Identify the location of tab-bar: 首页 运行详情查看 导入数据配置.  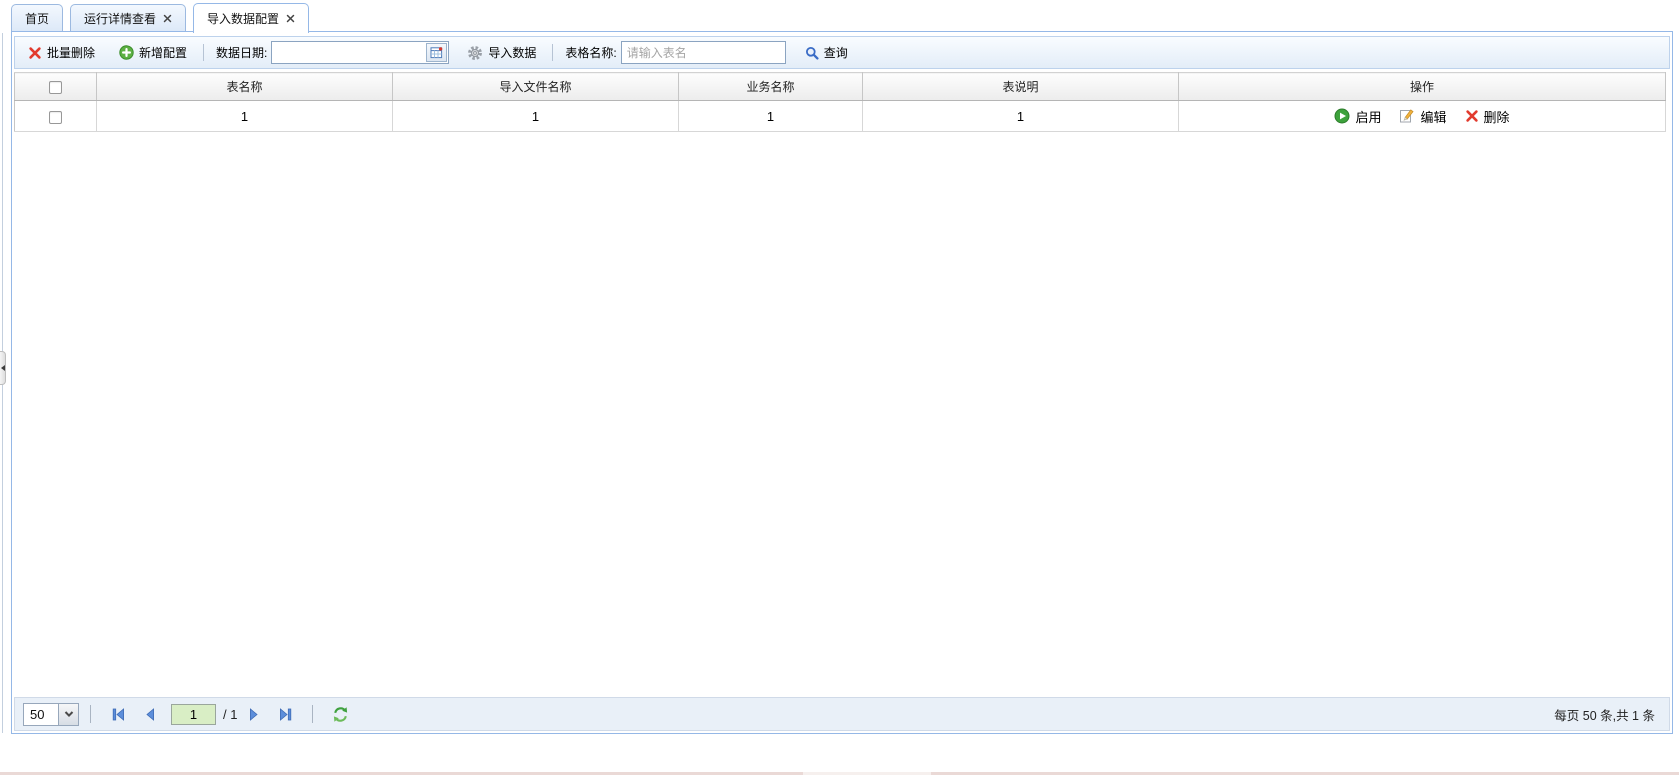
(163, 16).